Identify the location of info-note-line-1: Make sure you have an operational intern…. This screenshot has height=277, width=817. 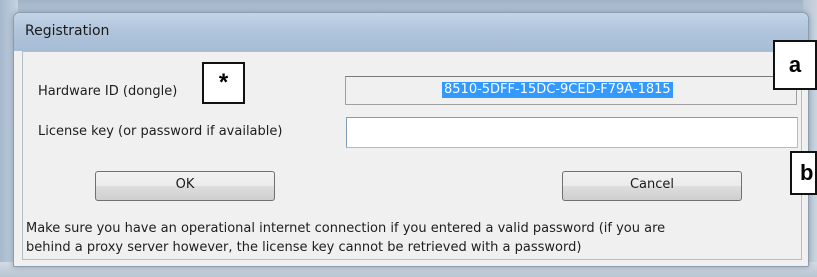
(346, 228).